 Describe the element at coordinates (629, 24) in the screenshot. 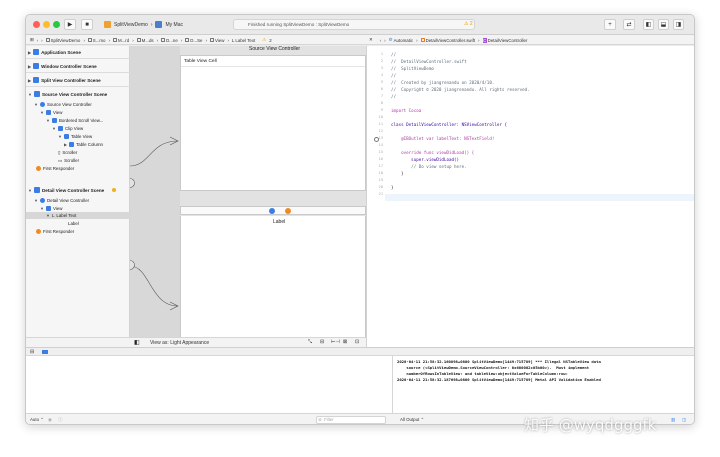

I see `review-button: ⇄` at that location.